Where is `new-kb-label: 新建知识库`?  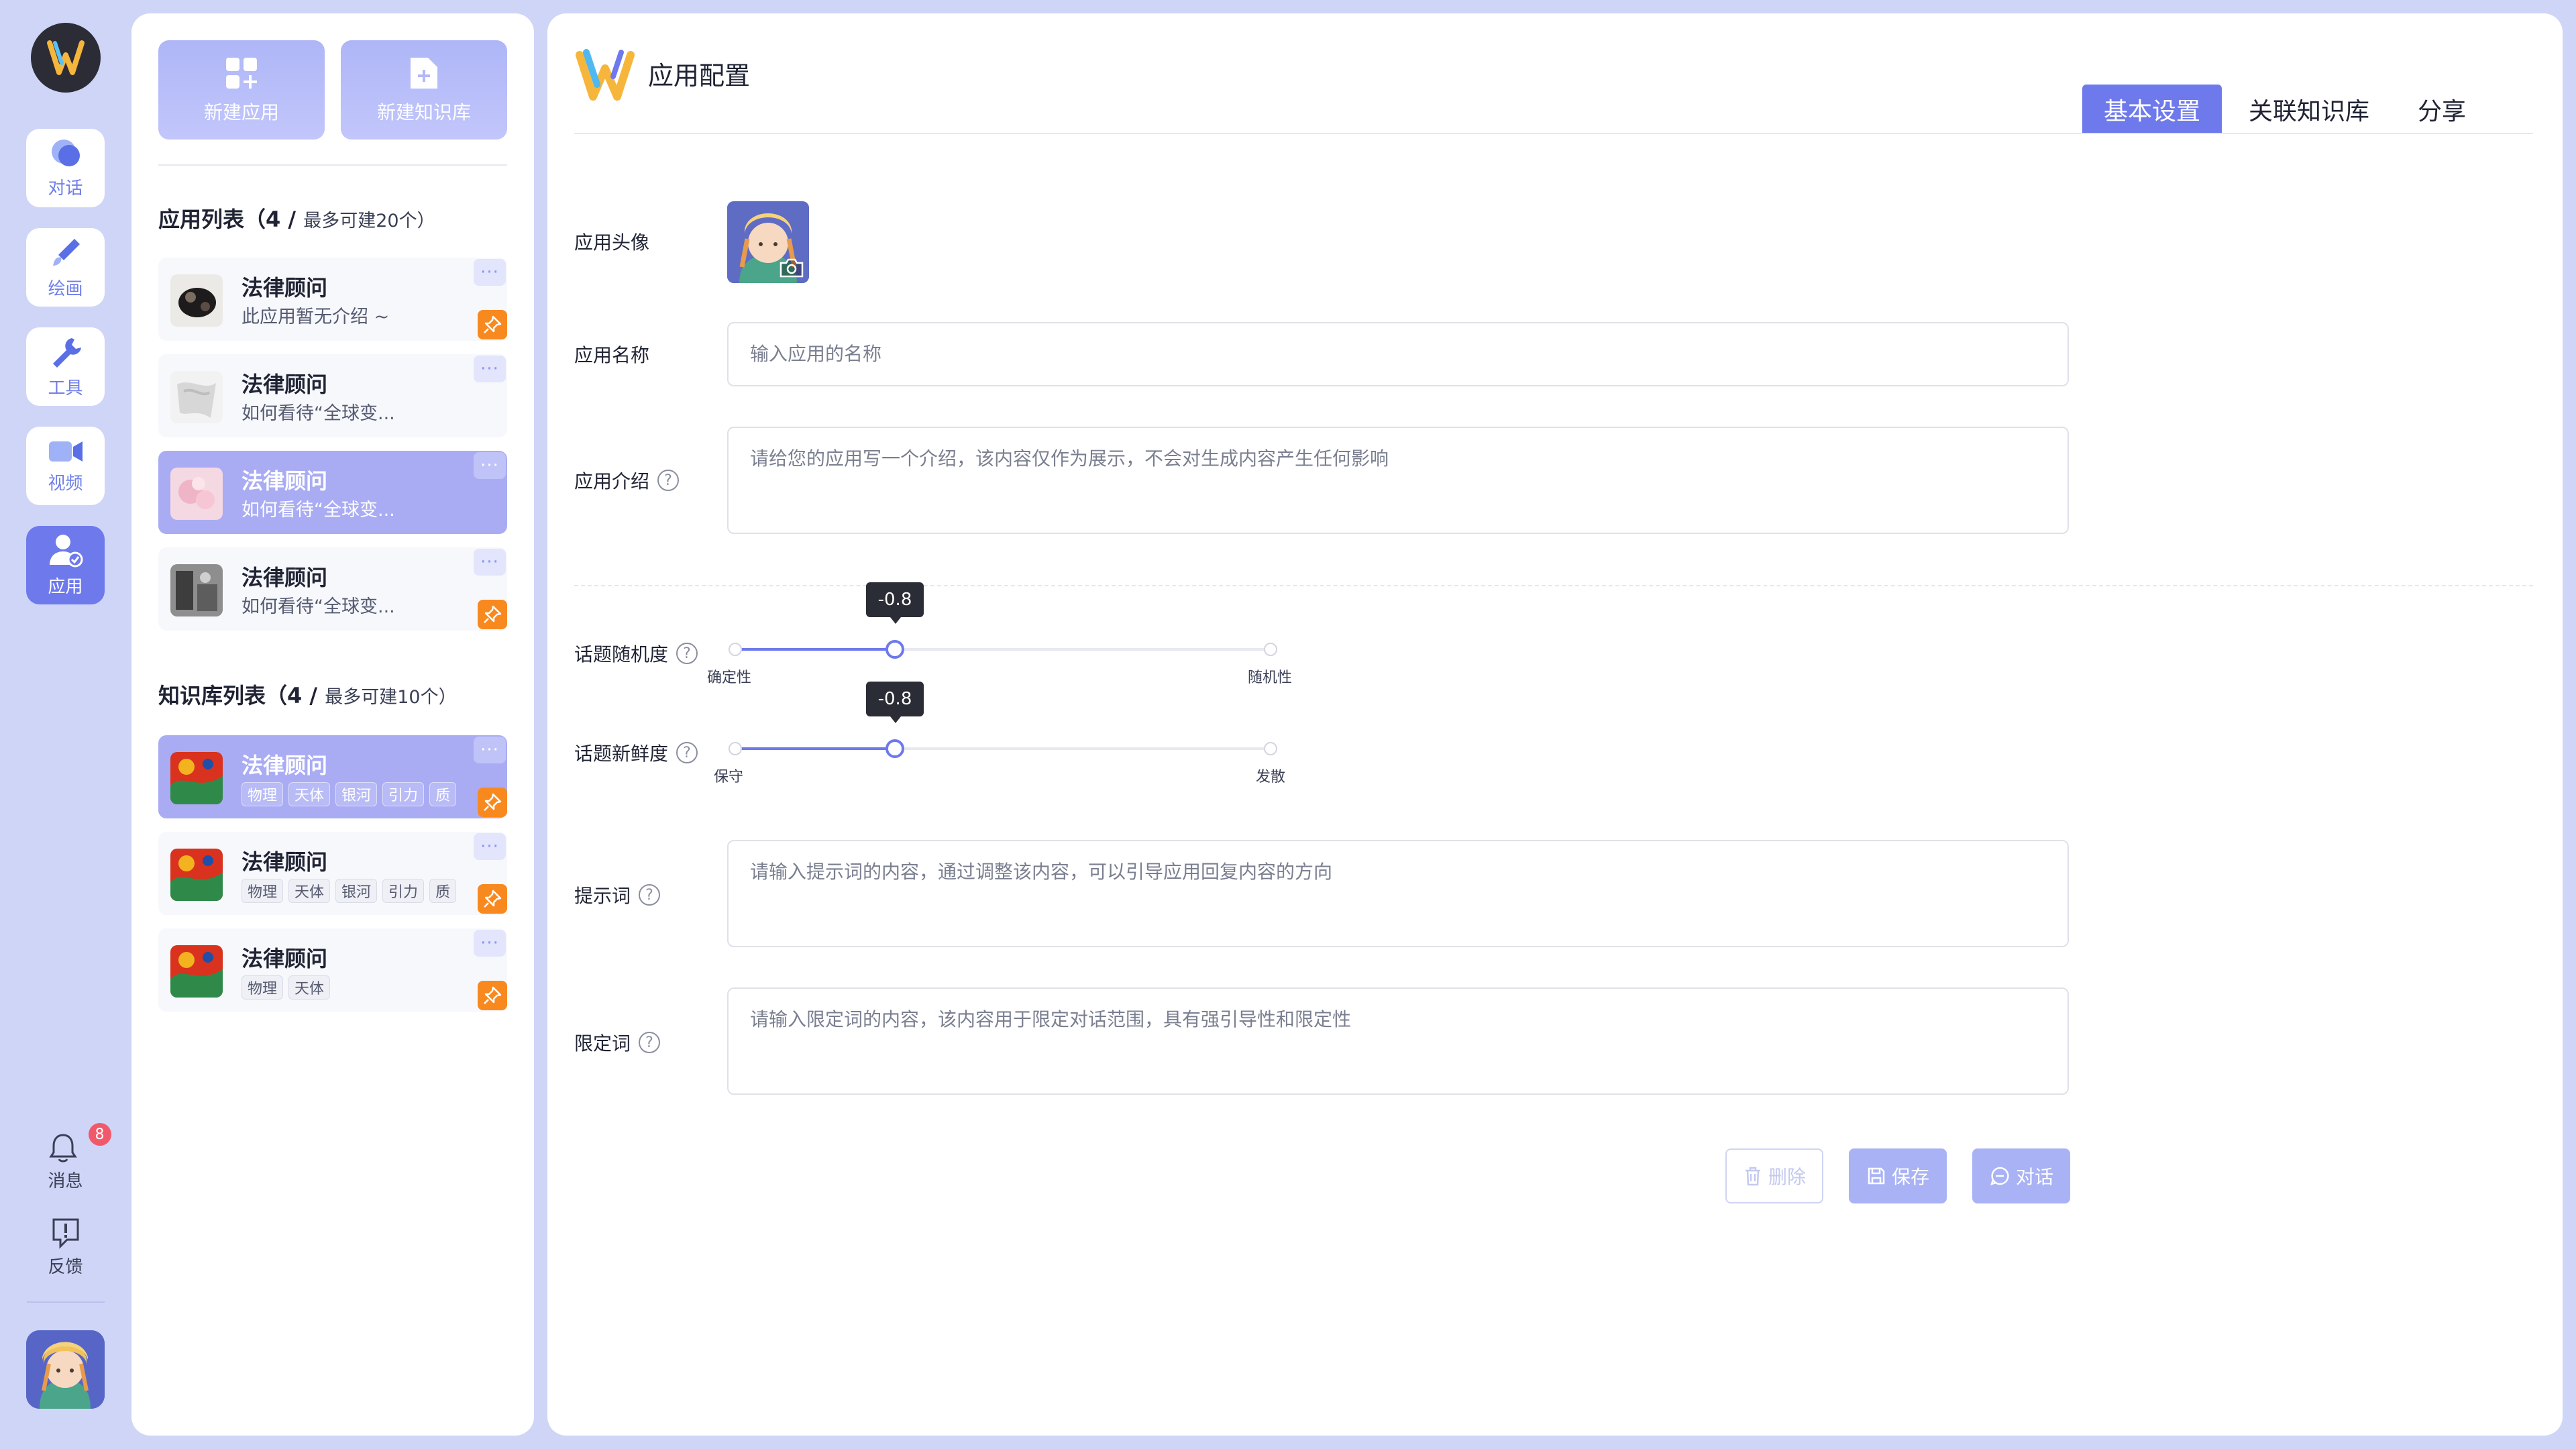
new-kb-label: 新建知识库 is located at coordinates (423, 112).